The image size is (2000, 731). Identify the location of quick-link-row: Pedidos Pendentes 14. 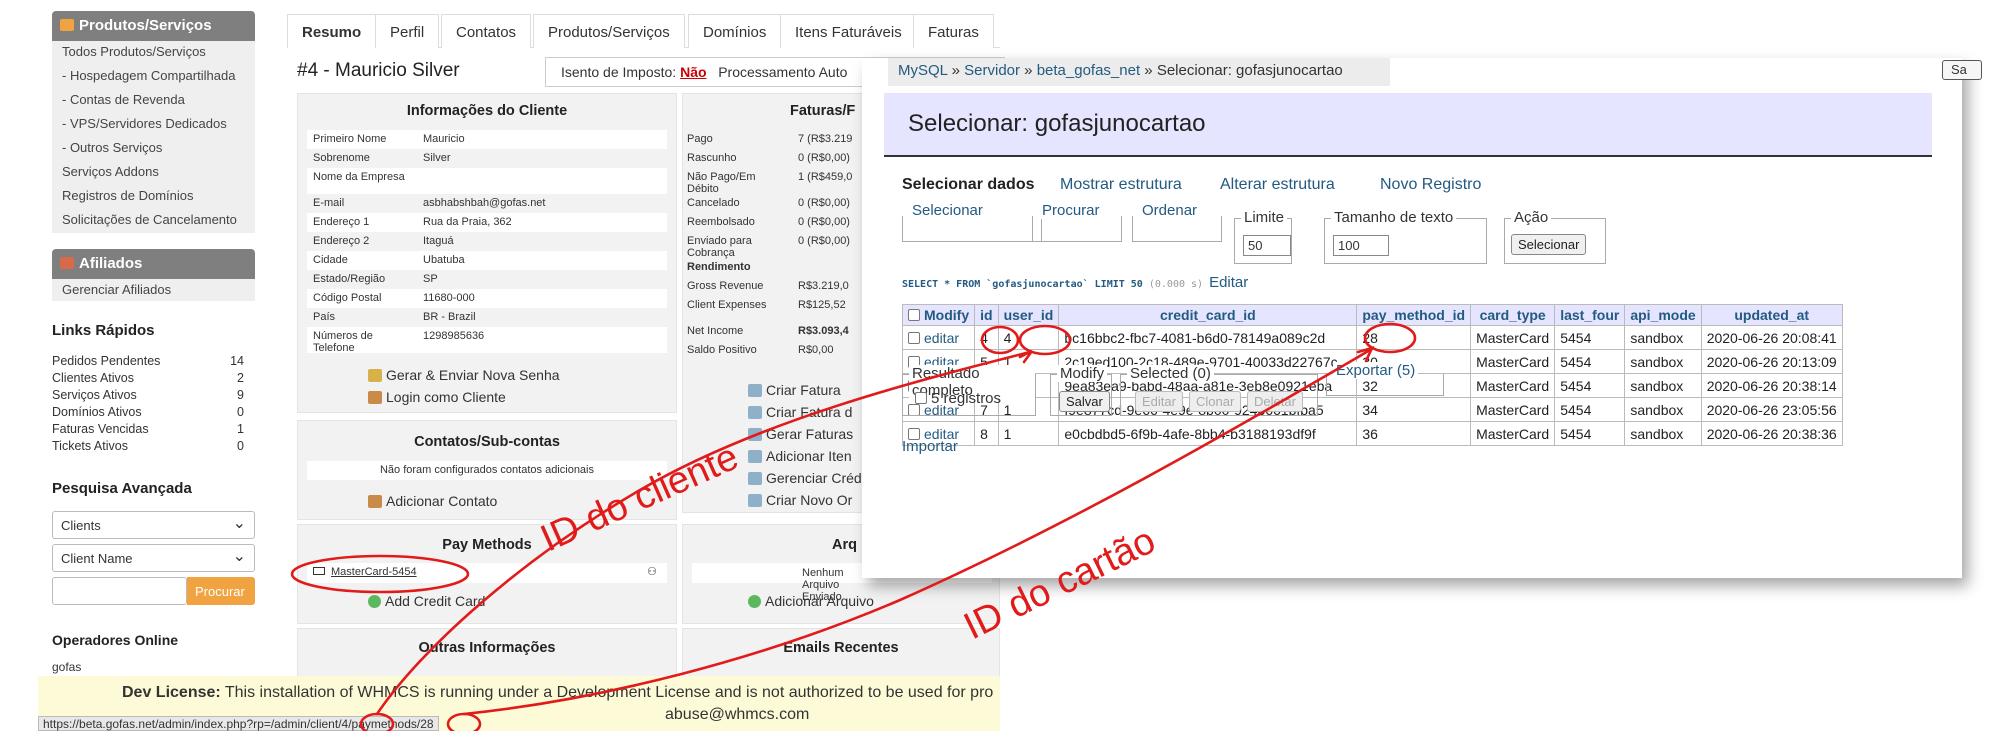
(148, 361).